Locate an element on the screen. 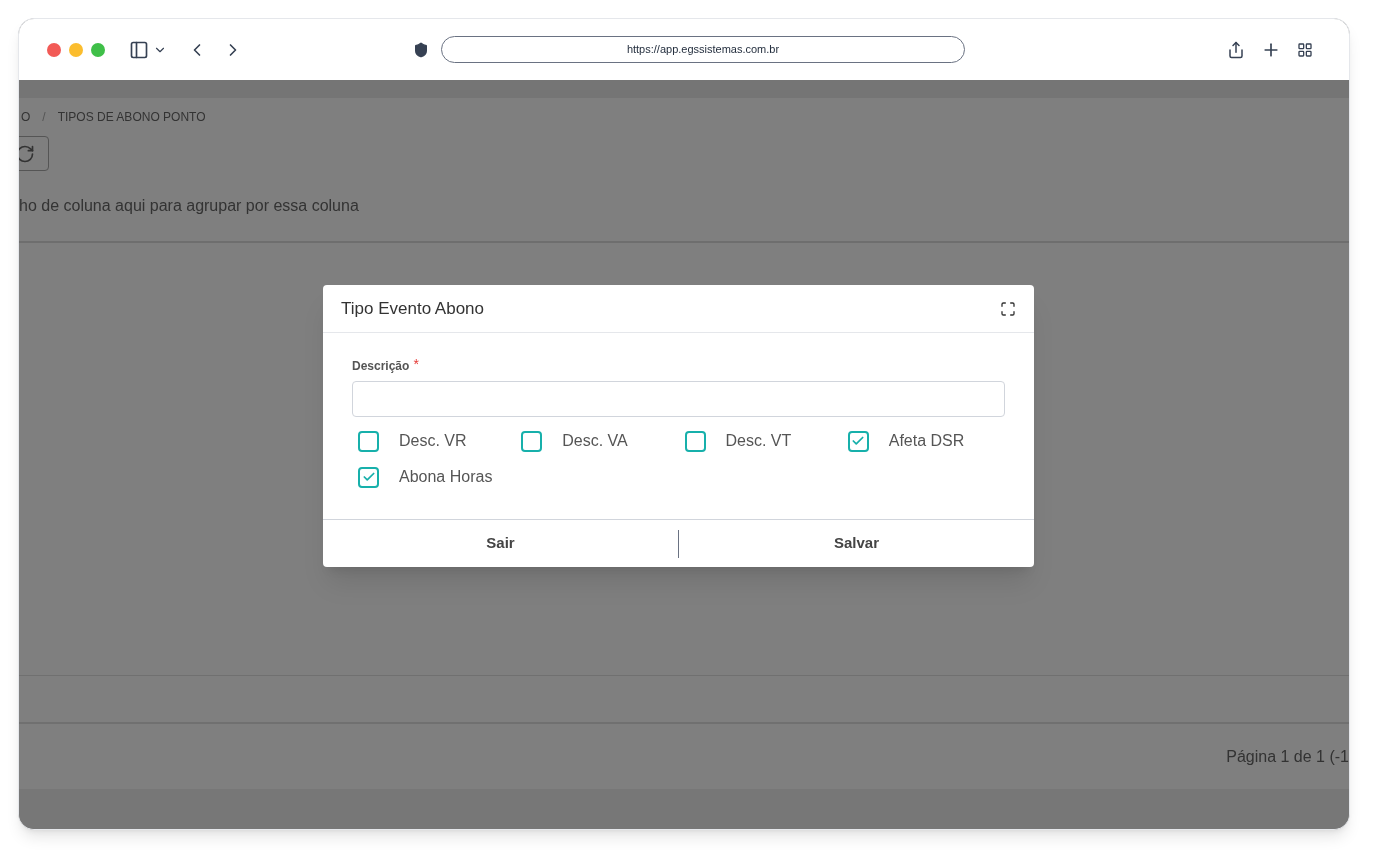  shield-icon is located at coordinates (421, 49).